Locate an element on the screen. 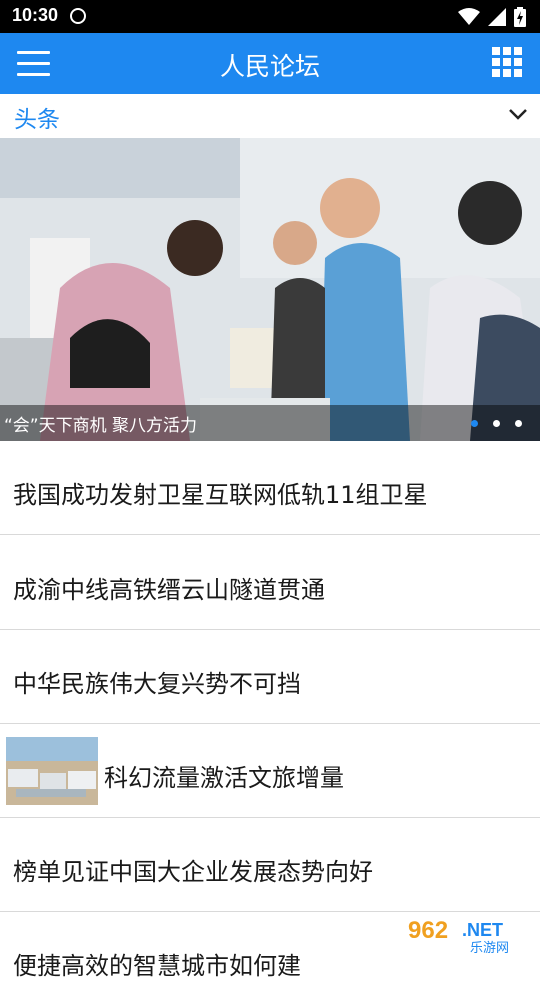 The image size is (540, 1006). news-item: 我国成功发射卫星互联网低轨11组卫星 is located at coordinates (270, 488).